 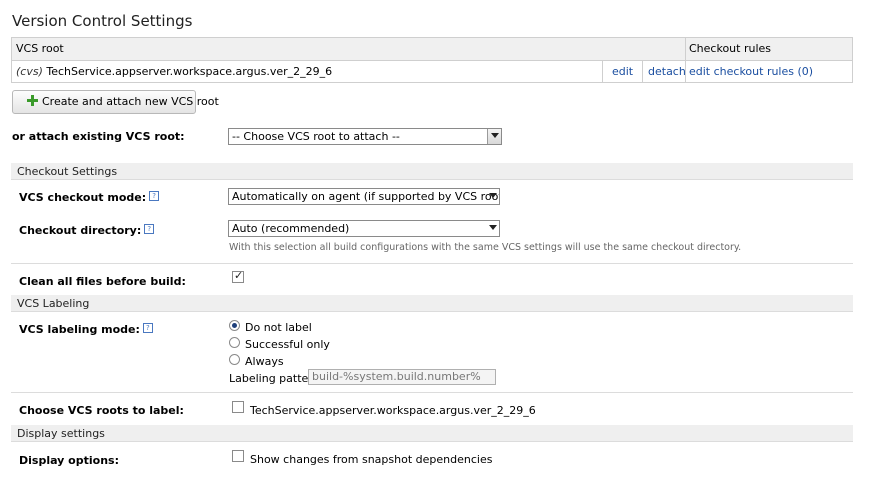 What do you see at coordinates (89, 197) in the screenshot?
I see `vcs-checkout-mode-label: VCS checkout mode:?` at bounding box center [89, 197].